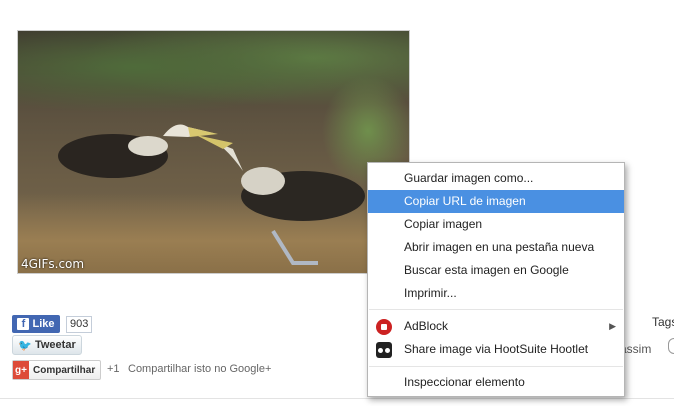  I want to click on menu-item-search-image-google: Buscar esta imagen en Google, so click(496, 270).